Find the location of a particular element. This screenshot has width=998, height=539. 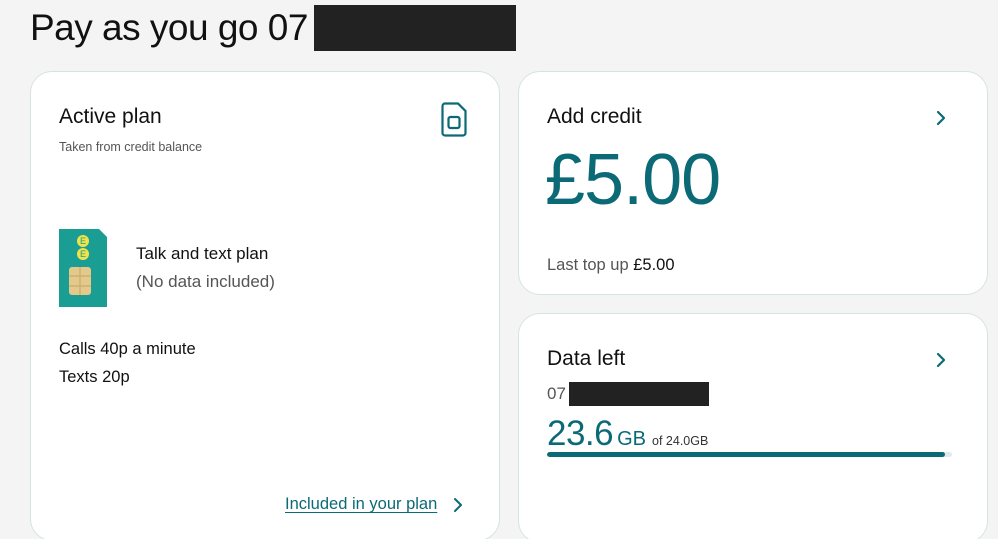

data-remaining: 23.6 GB of 24.0GB is located at coordinates (627, 434).